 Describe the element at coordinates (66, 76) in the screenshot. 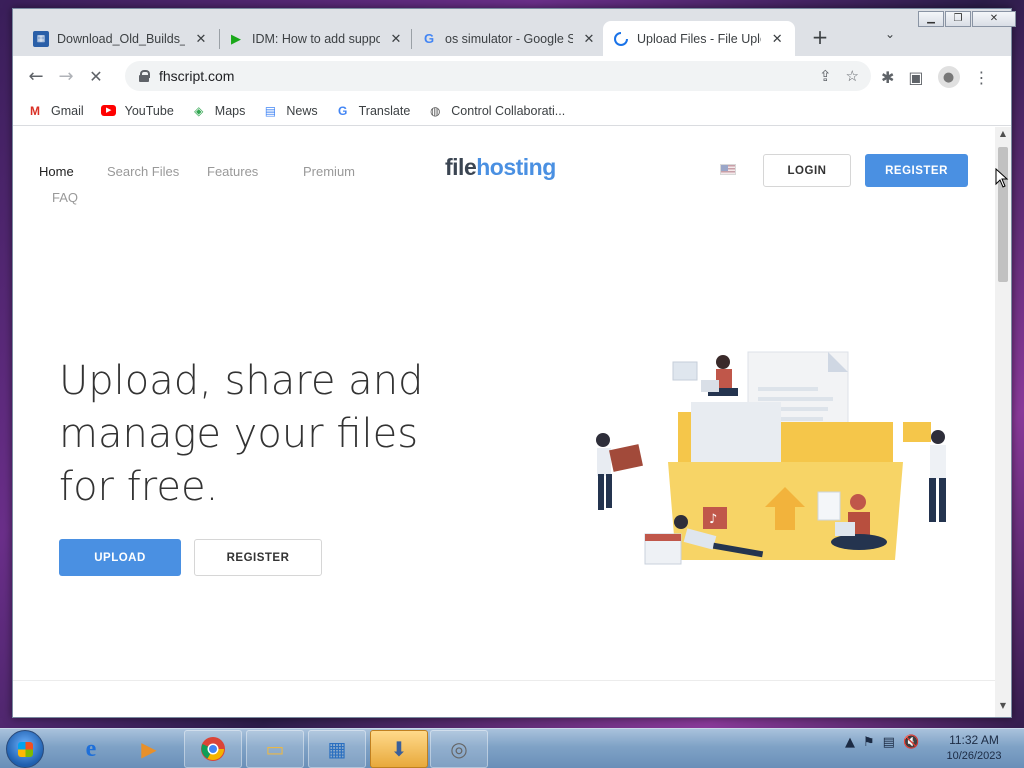

I see `forward-button: →` at that location.